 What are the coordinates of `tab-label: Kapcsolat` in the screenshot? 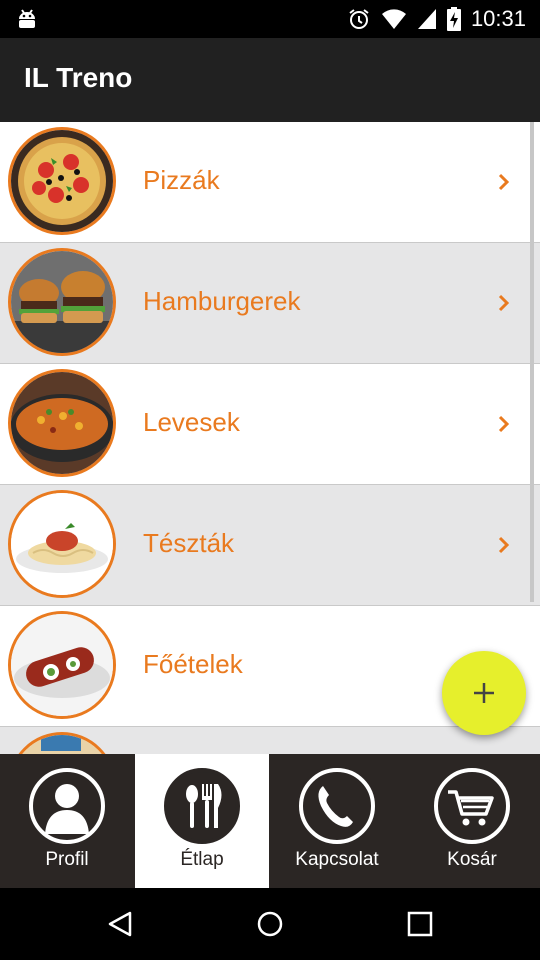 It's located at (337, 859).